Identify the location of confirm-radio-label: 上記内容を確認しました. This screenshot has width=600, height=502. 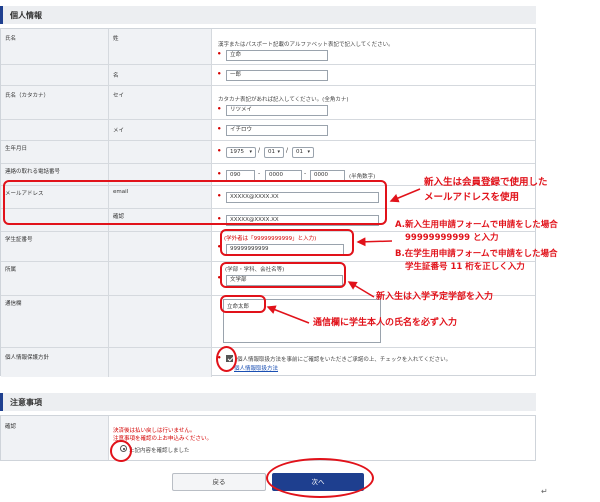
(159, 450).